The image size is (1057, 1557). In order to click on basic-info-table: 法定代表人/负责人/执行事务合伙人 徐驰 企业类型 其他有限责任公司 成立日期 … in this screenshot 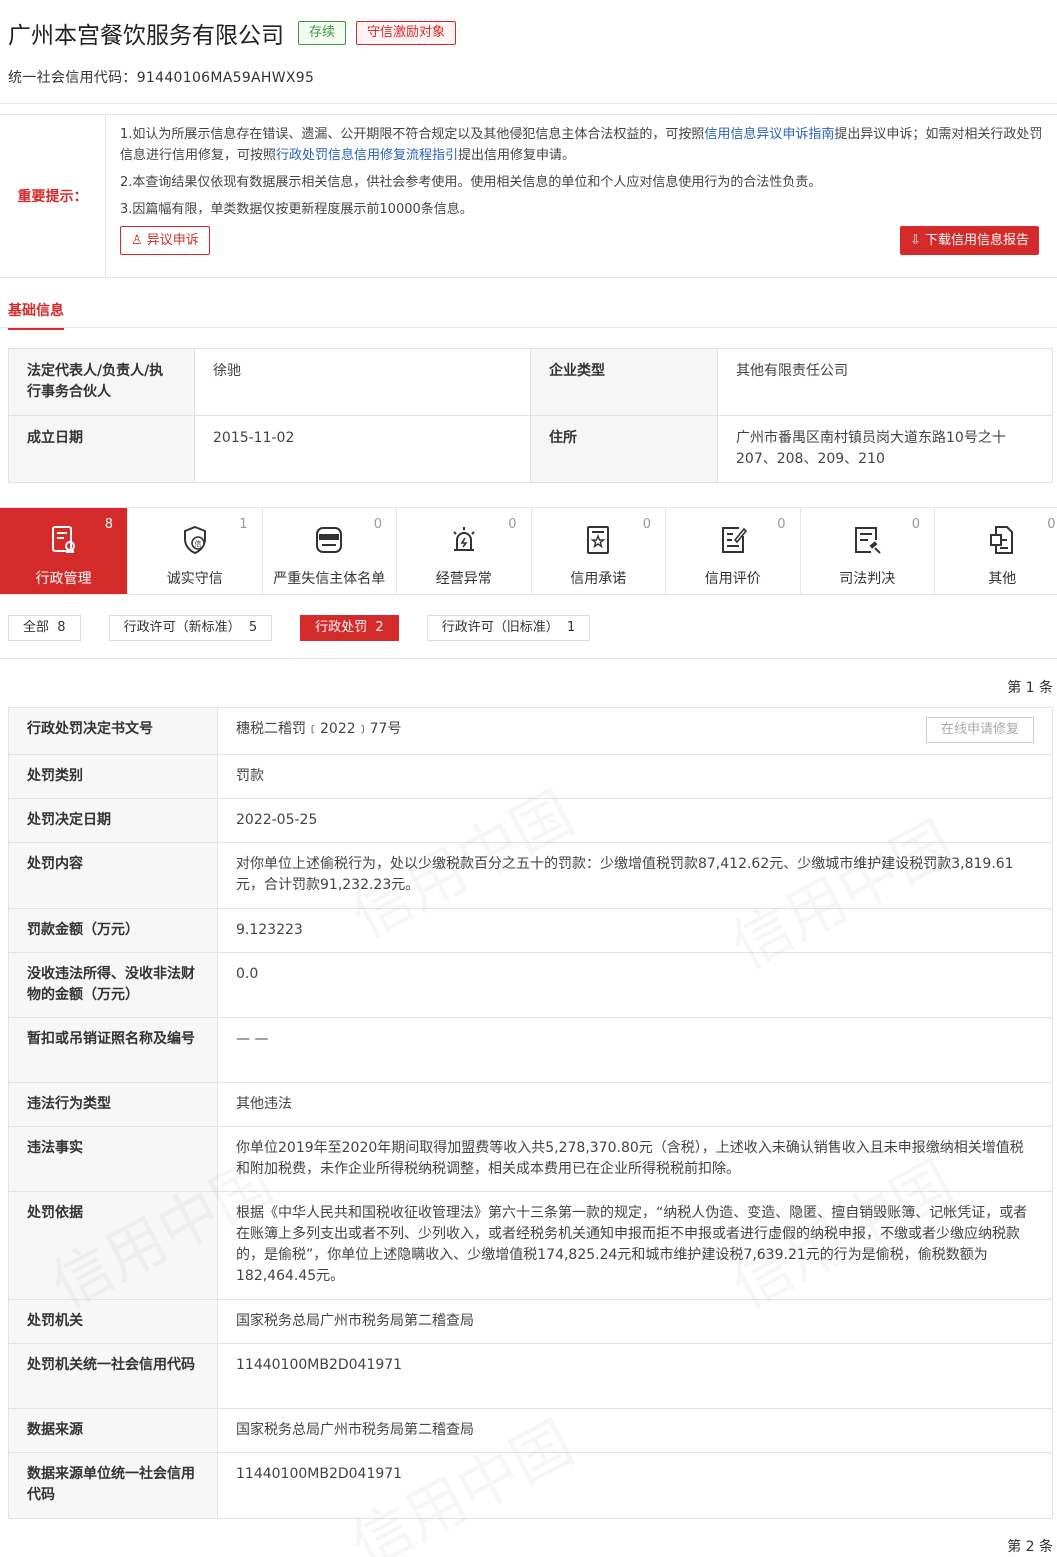, I will do `click(530, 415)`.